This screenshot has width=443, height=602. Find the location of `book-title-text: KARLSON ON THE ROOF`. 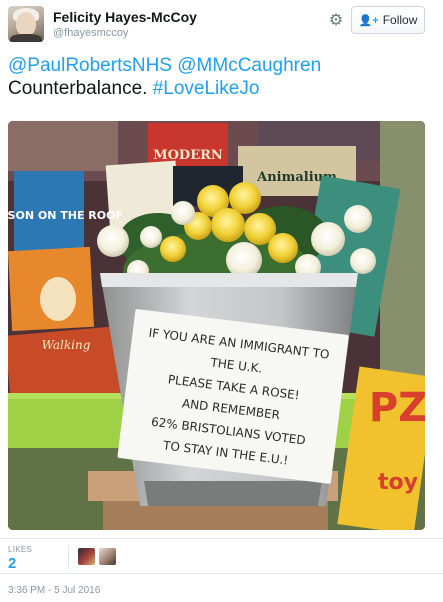

book-title-text: KARLSON ON THE ROOF is located at coordinates (65, 215).